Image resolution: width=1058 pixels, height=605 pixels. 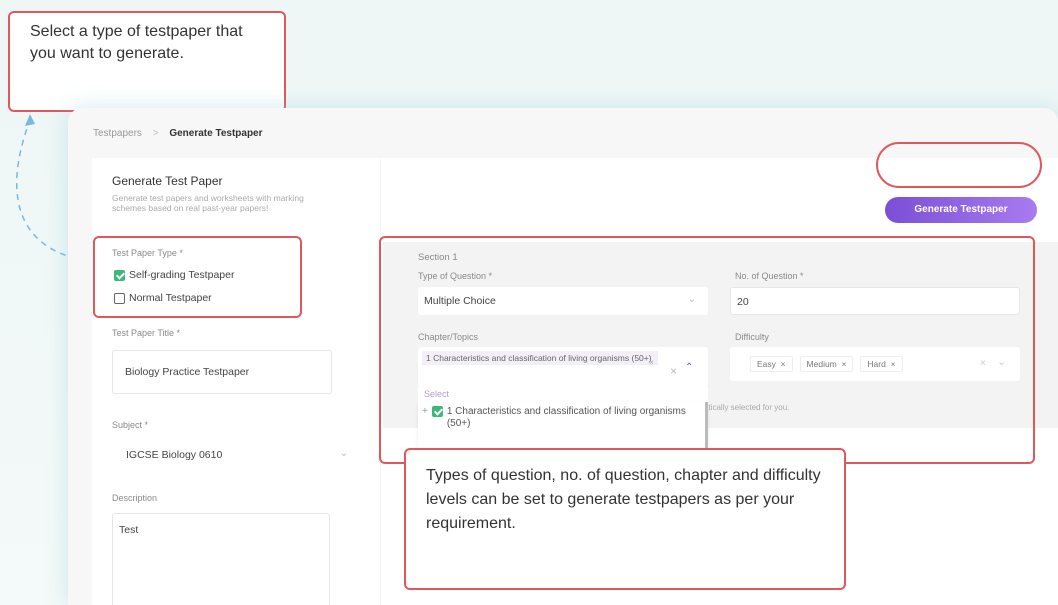 I want to click on breadcrumb-current: Generate Testpaper, so click(x=216, y=133).